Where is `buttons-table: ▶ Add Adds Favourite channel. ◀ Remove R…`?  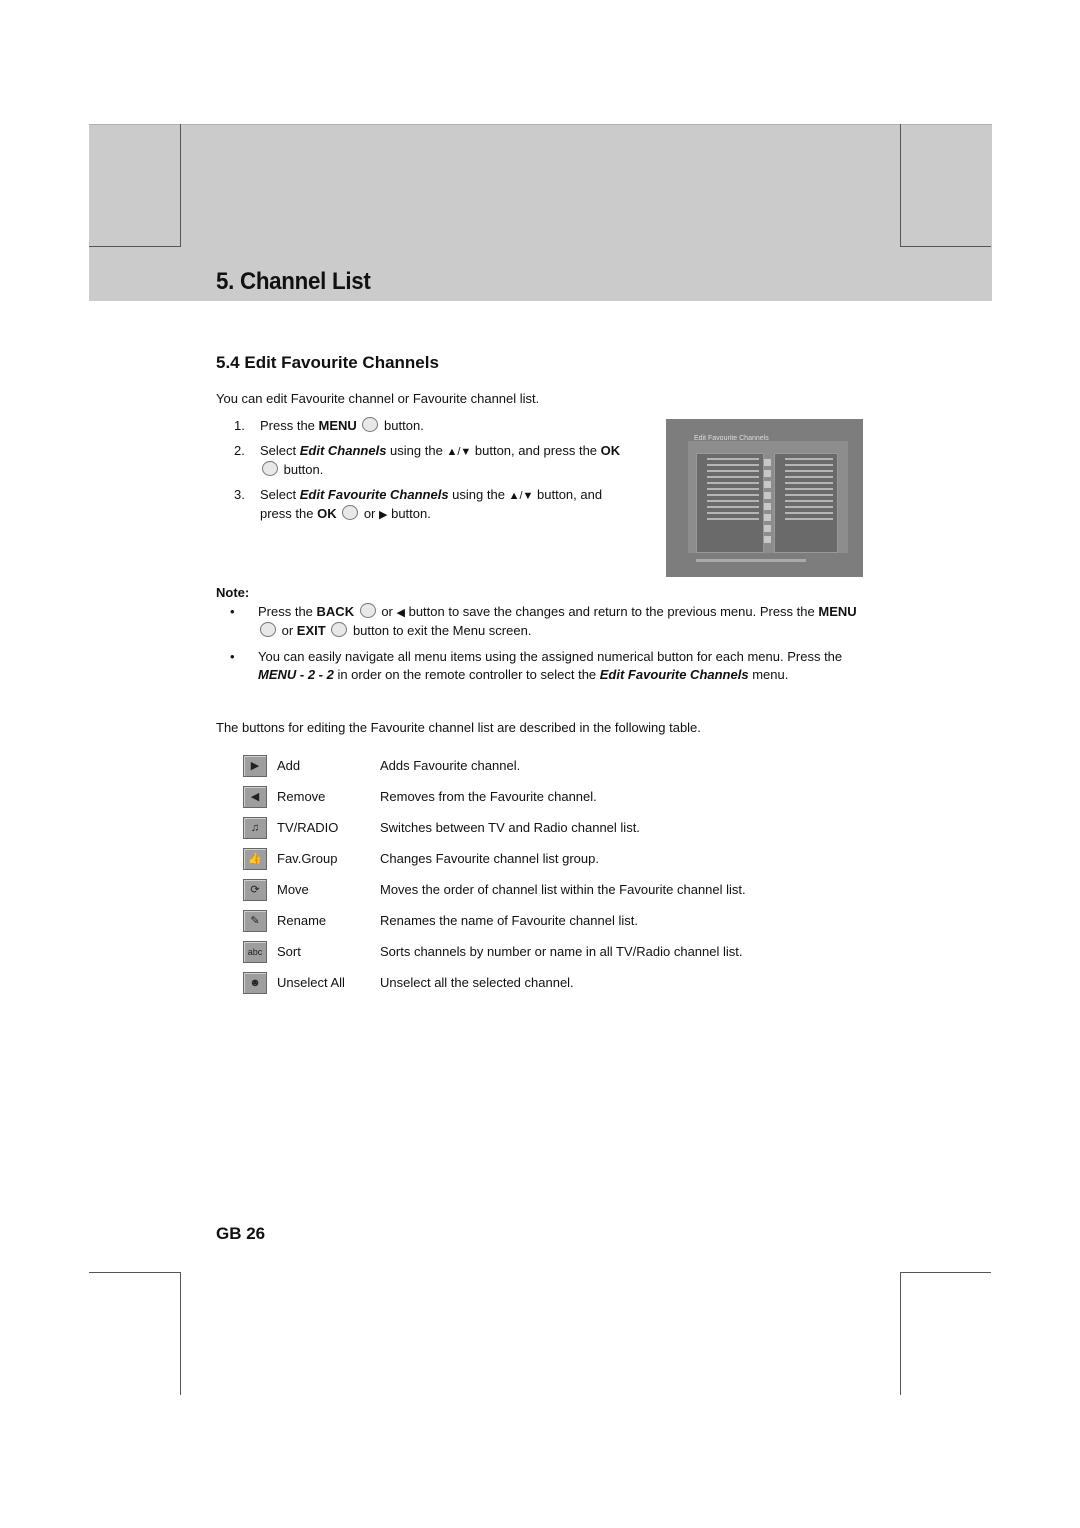
buttons-table: ▶ Add Adds Favourite channel. ◀ Remove R… is located at coordinates (494, 874).